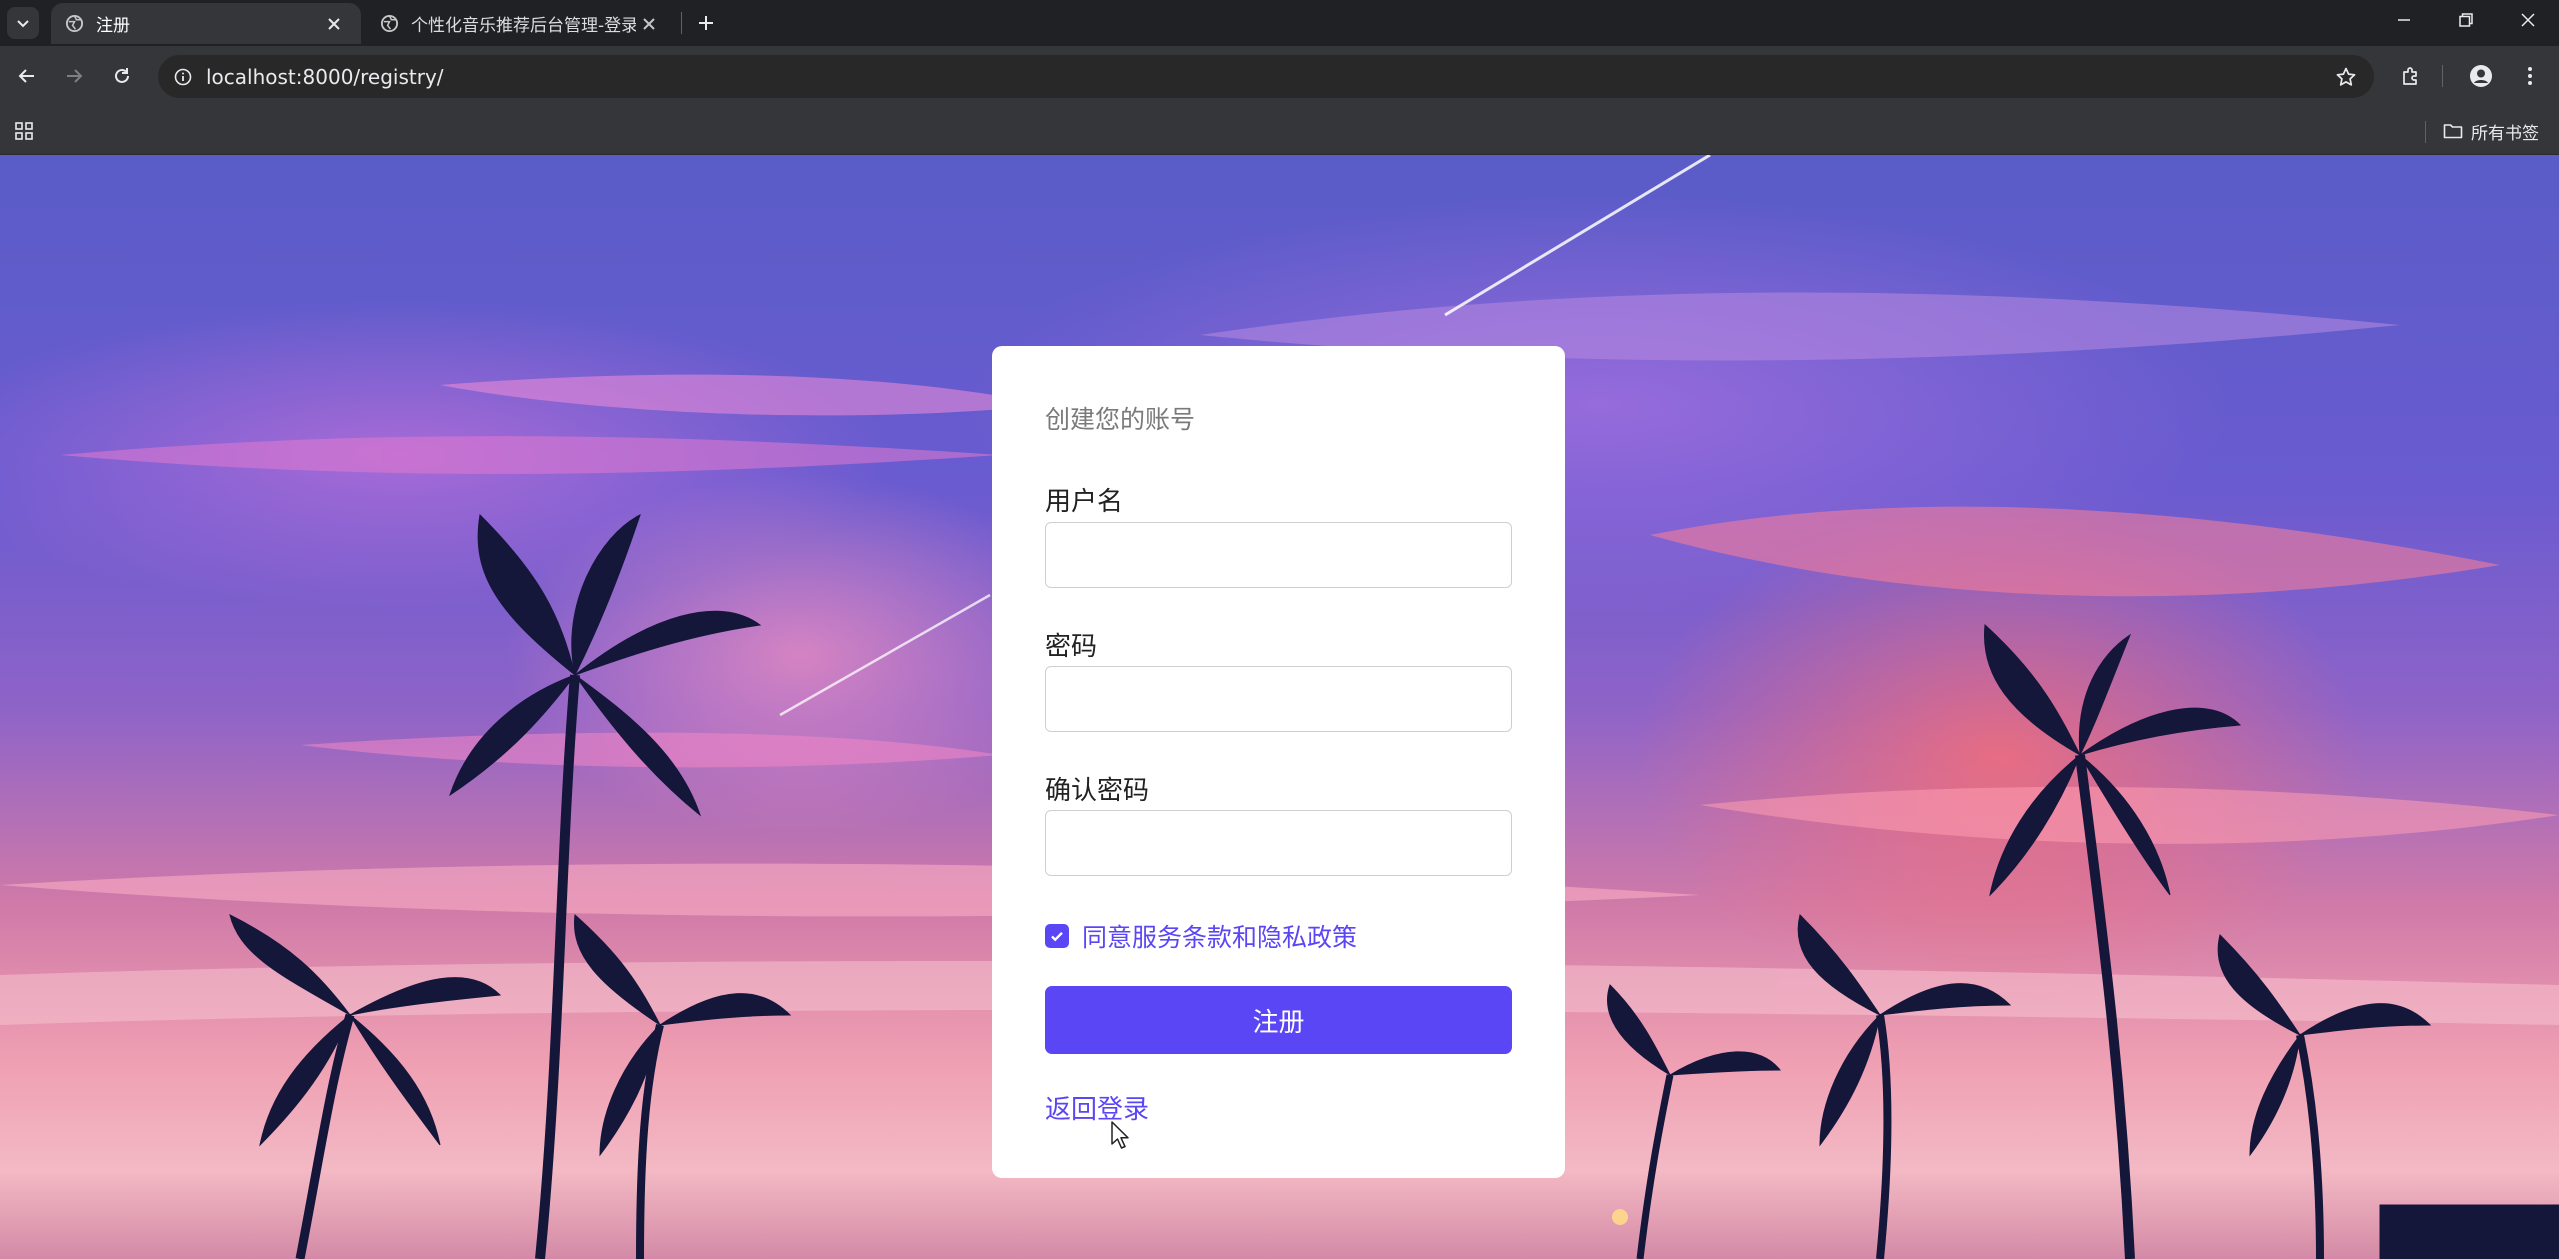  I want to click on window-controls, so click(2466, 20).